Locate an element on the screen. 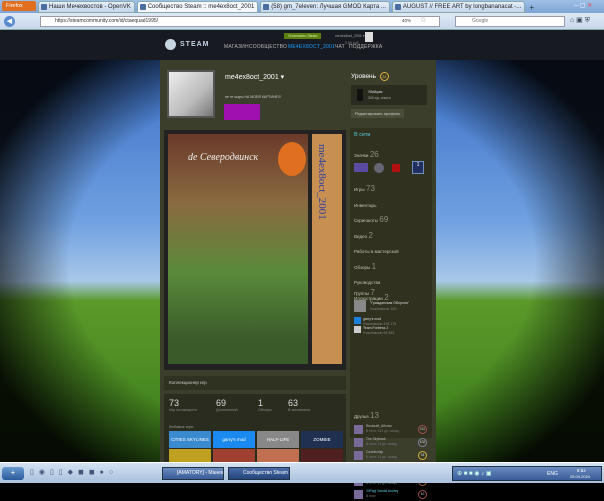 This screenshot has width=604, height=501. friend-level-badge: 102 is located at coordinates (422, 442).